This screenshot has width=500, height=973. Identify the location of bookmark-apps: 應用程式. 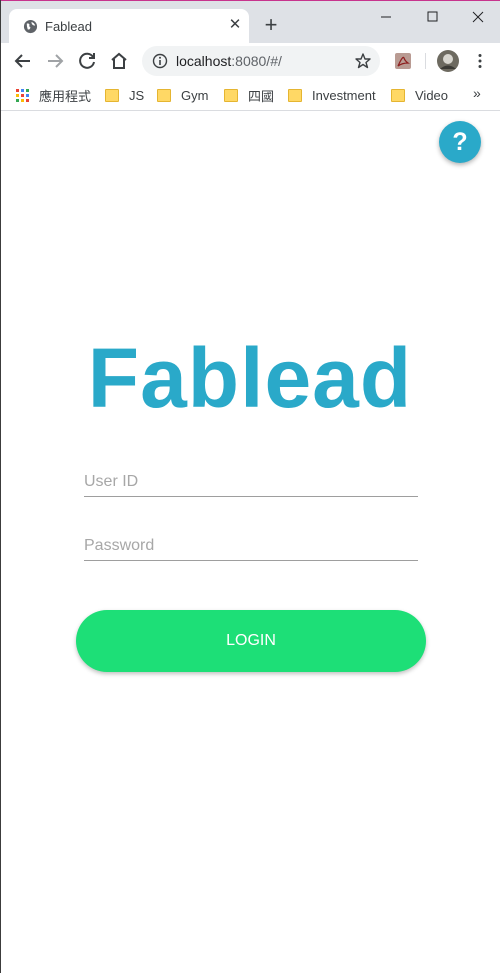
(53, 95).